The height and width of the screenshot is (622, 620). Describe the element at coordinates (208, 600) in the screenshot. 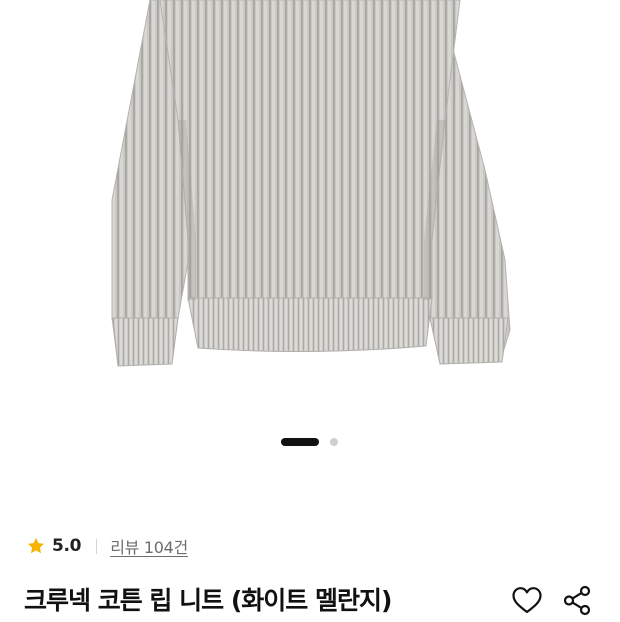

I see `product-title: 크루넥 코튼 립 니트 (화이트 멜란지)` at that location.